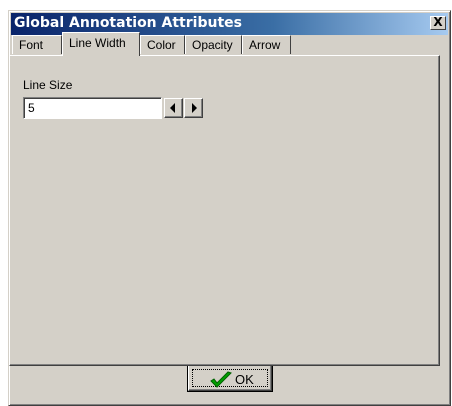 The image size is (452, 406). I want to click on arrow-left-icon, so click(172, 108).